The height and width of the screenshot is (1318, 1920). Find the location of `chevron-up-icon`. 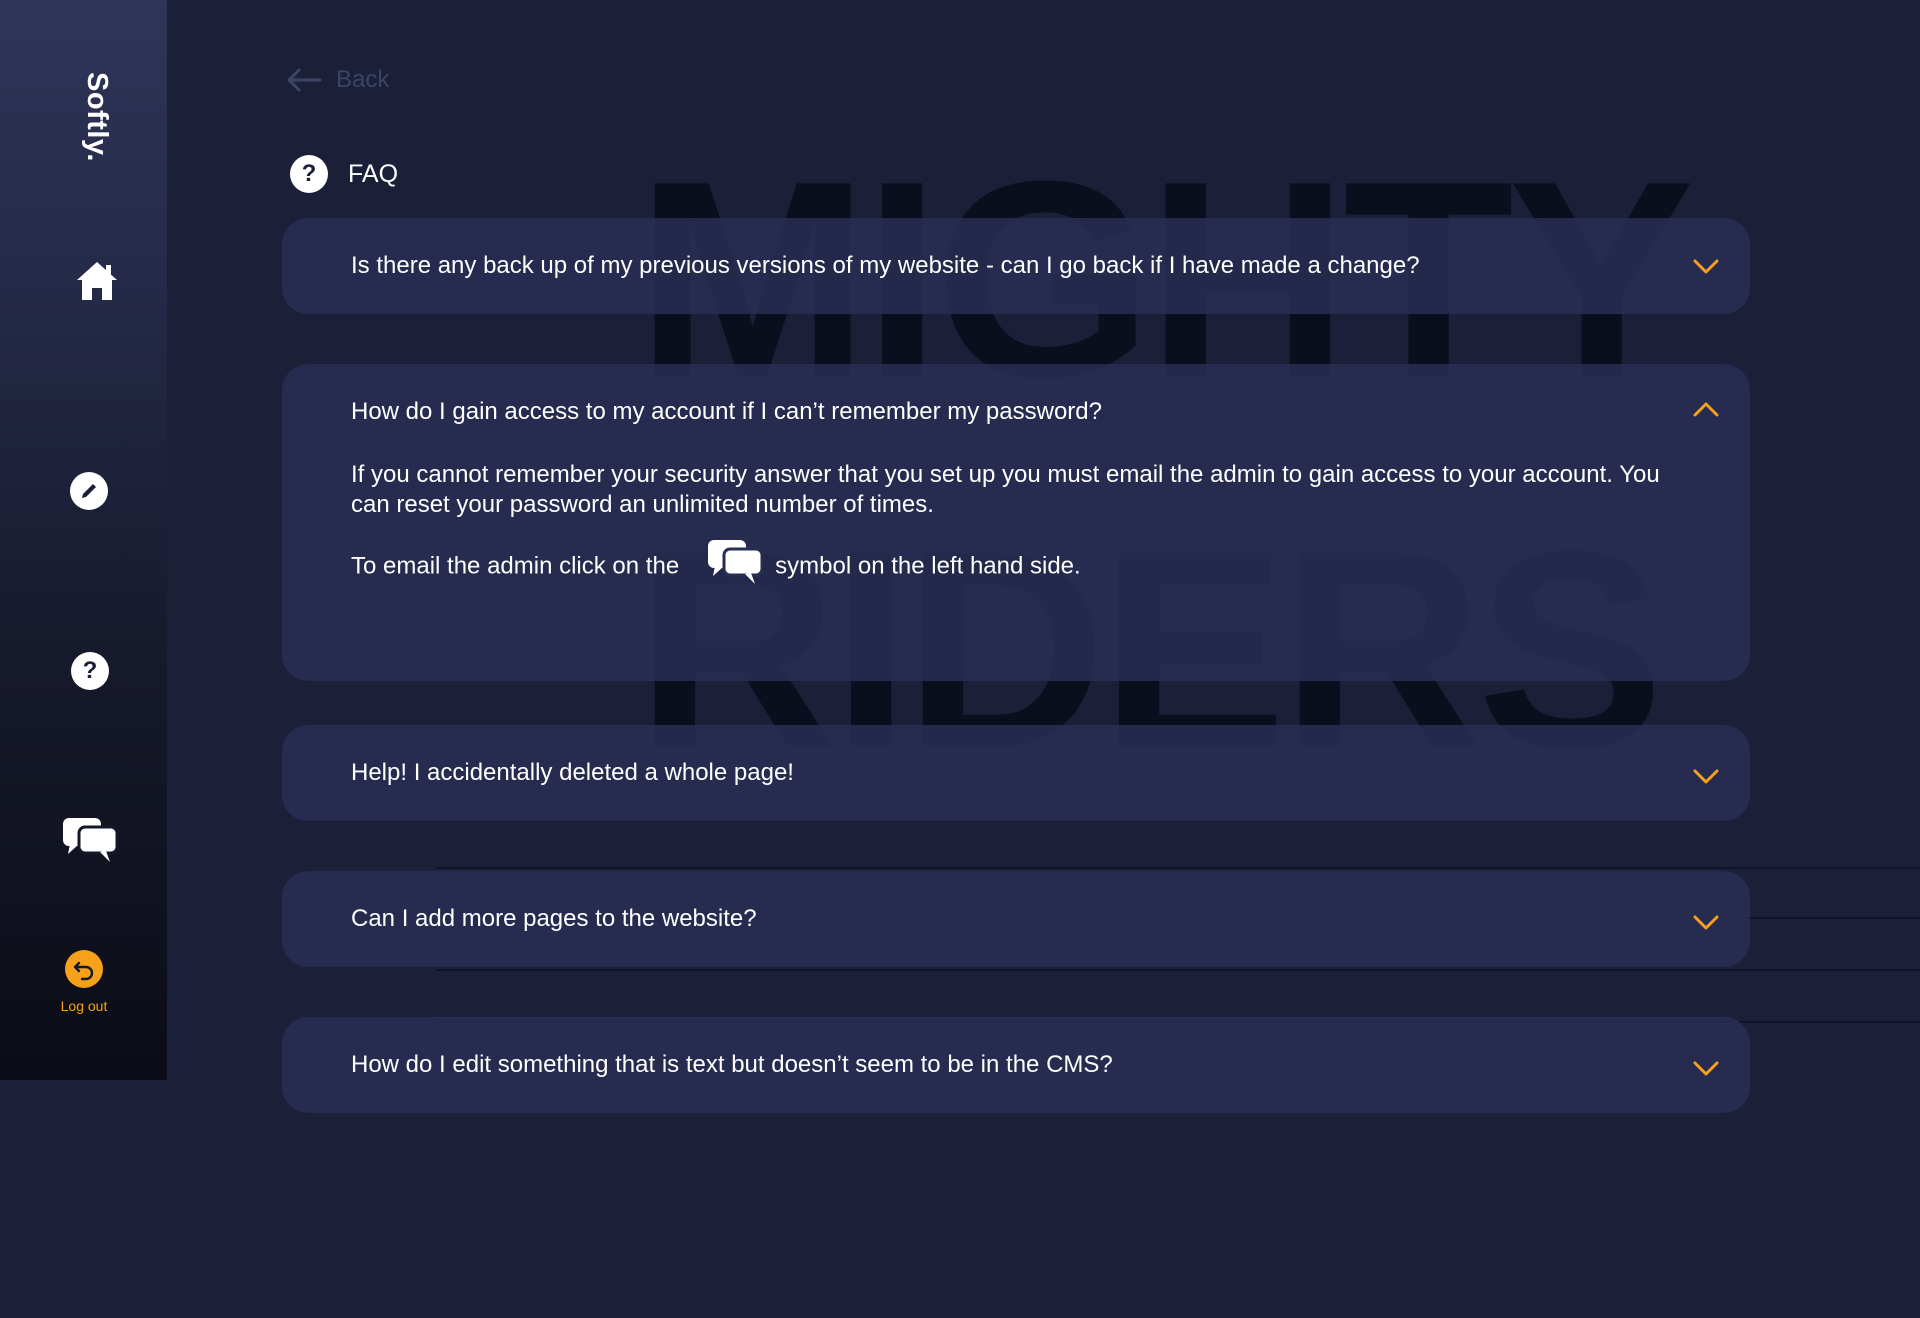

chevron-up-icon is located at coordinates (1706, 410).